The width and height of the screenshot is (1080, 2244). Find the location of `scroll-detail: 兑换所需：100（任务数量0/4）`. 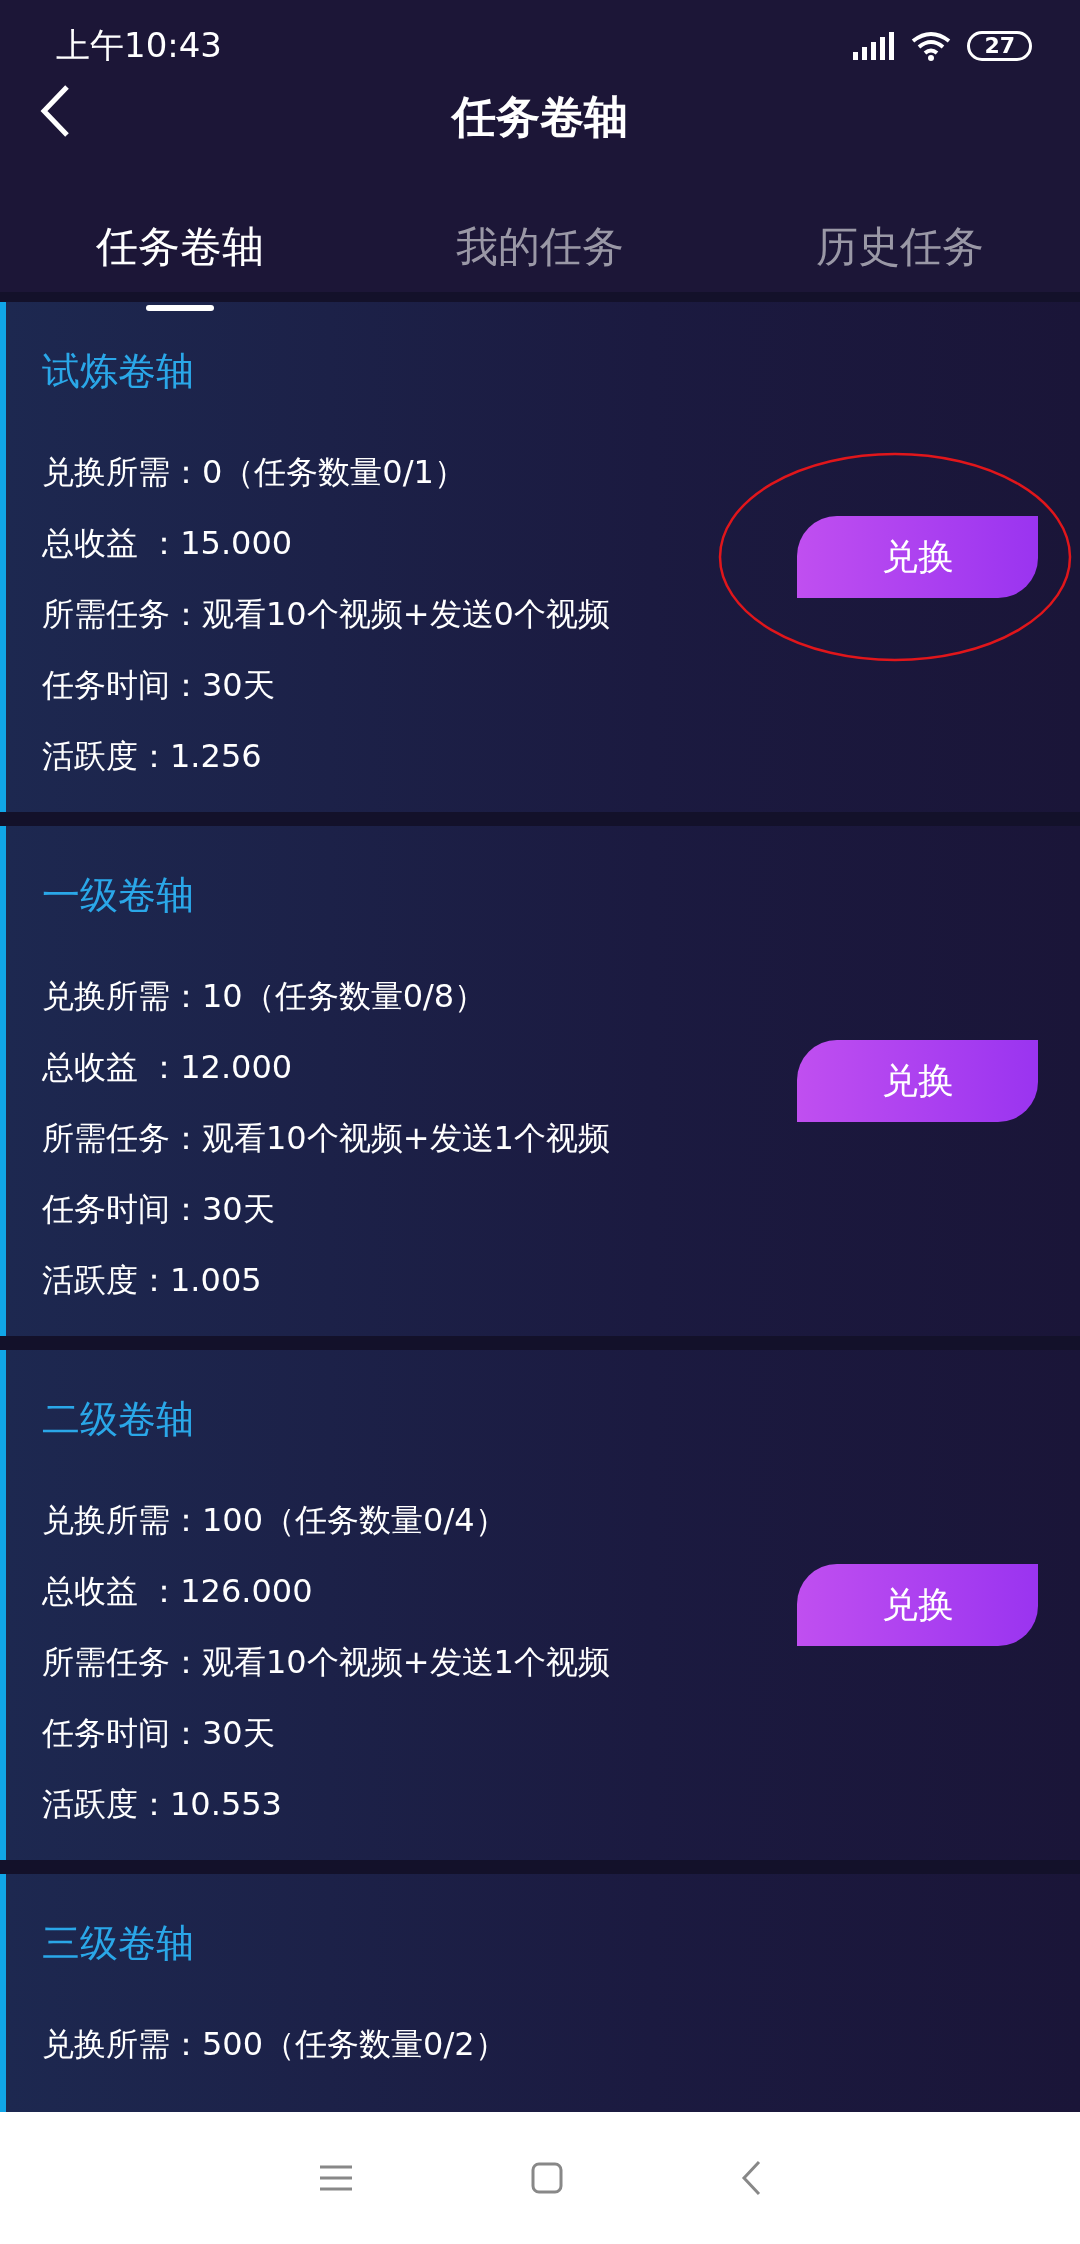

scroll-detail: 兑换所需：100（任务数量0/4） is located at coordinates (275, 1520).